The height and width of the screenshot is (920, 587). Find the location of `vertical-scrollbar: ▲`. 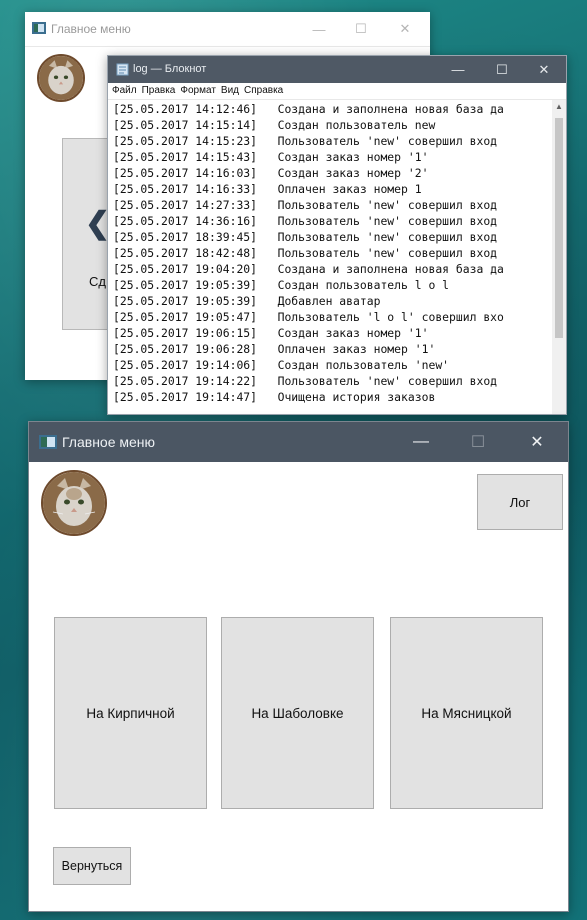

vertical-scrollbar: ▲ is located at coordinates (559, 257).